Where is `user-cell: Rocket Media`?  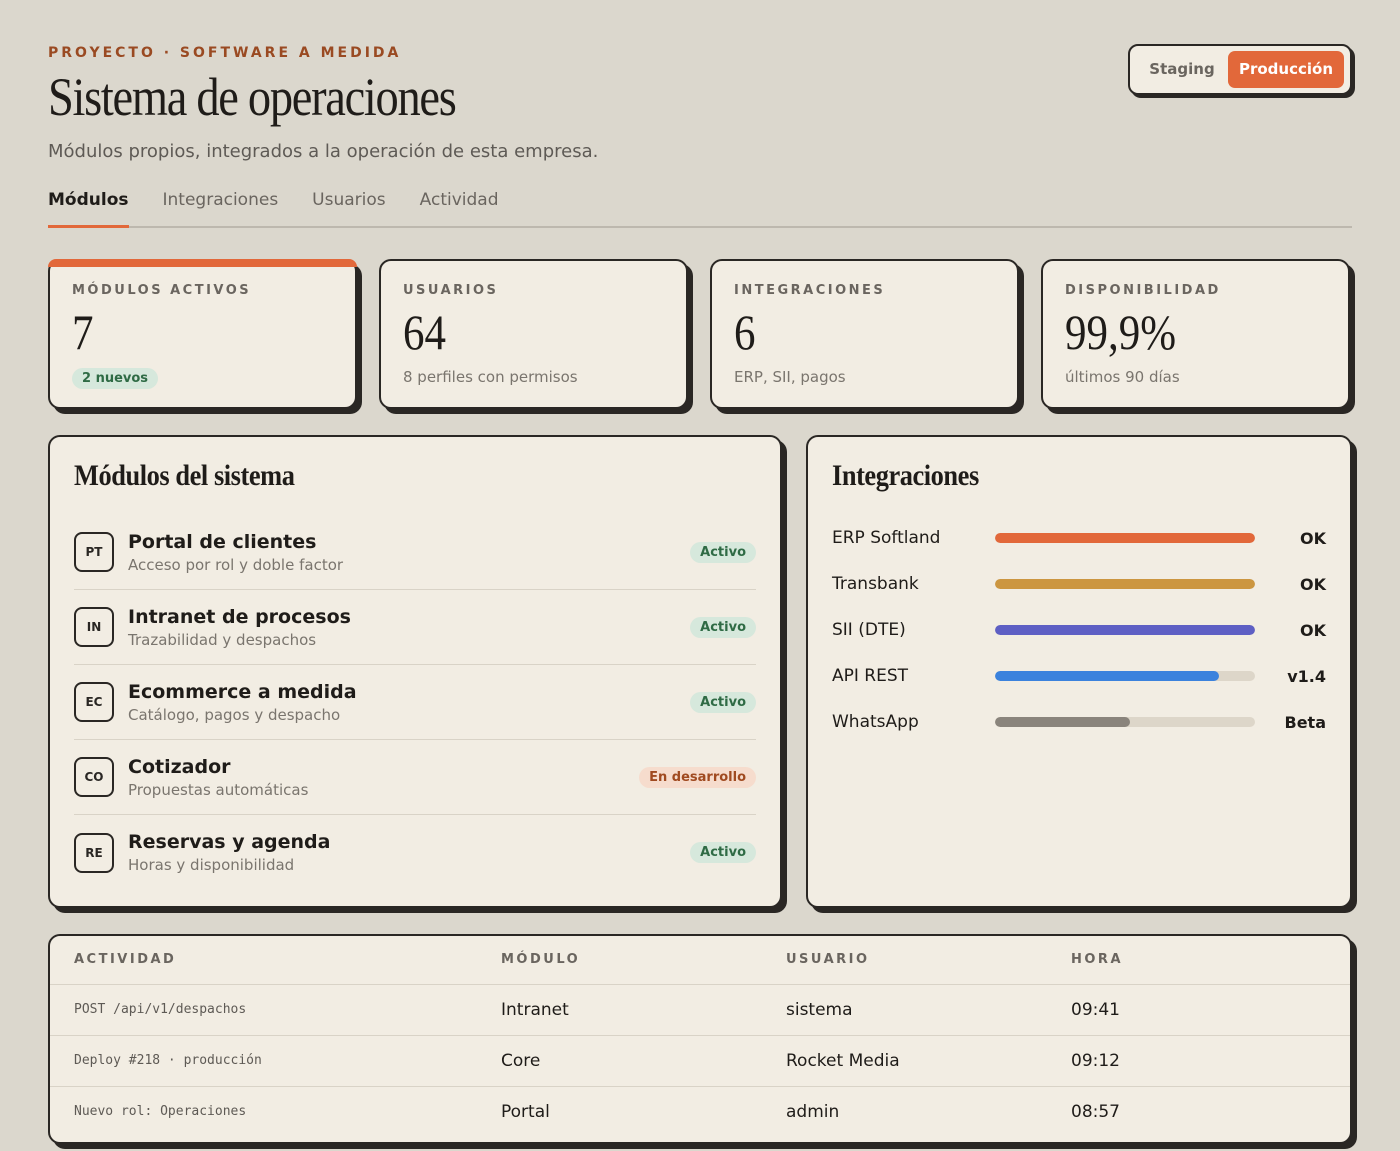
user-cell: Rocket Media is located at coordinates (928, 1061).